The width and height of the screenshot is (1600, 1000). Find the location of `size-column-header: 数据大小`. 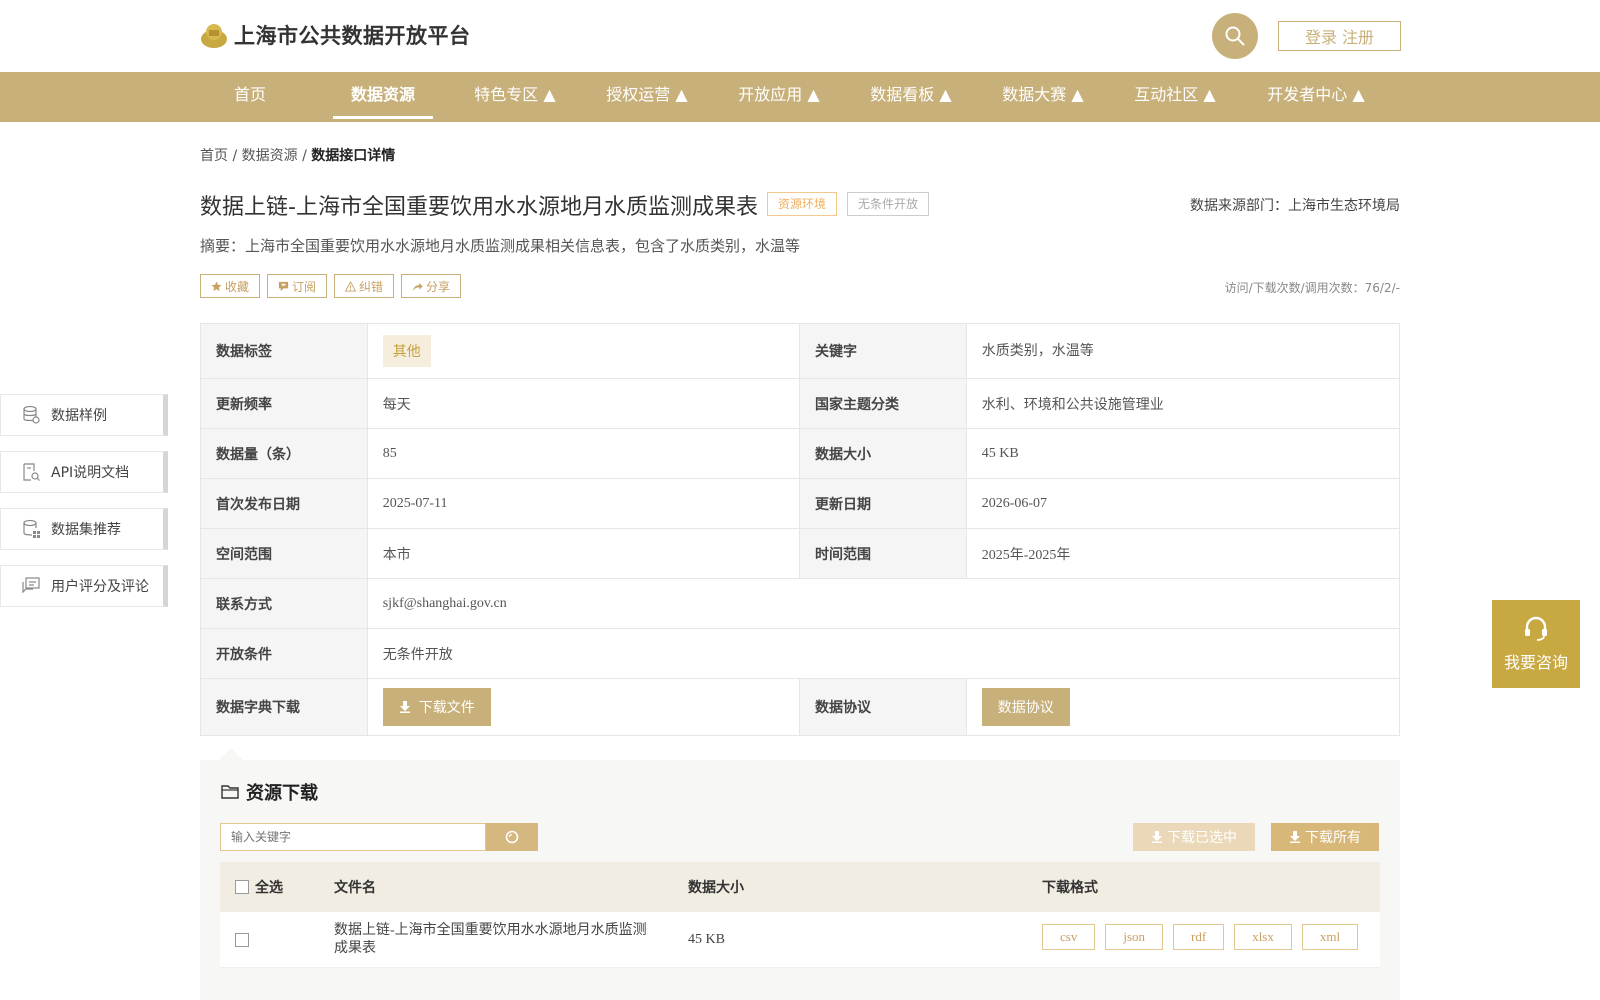

size-column-header: 数据大小 is located at coordinates (716, 888).